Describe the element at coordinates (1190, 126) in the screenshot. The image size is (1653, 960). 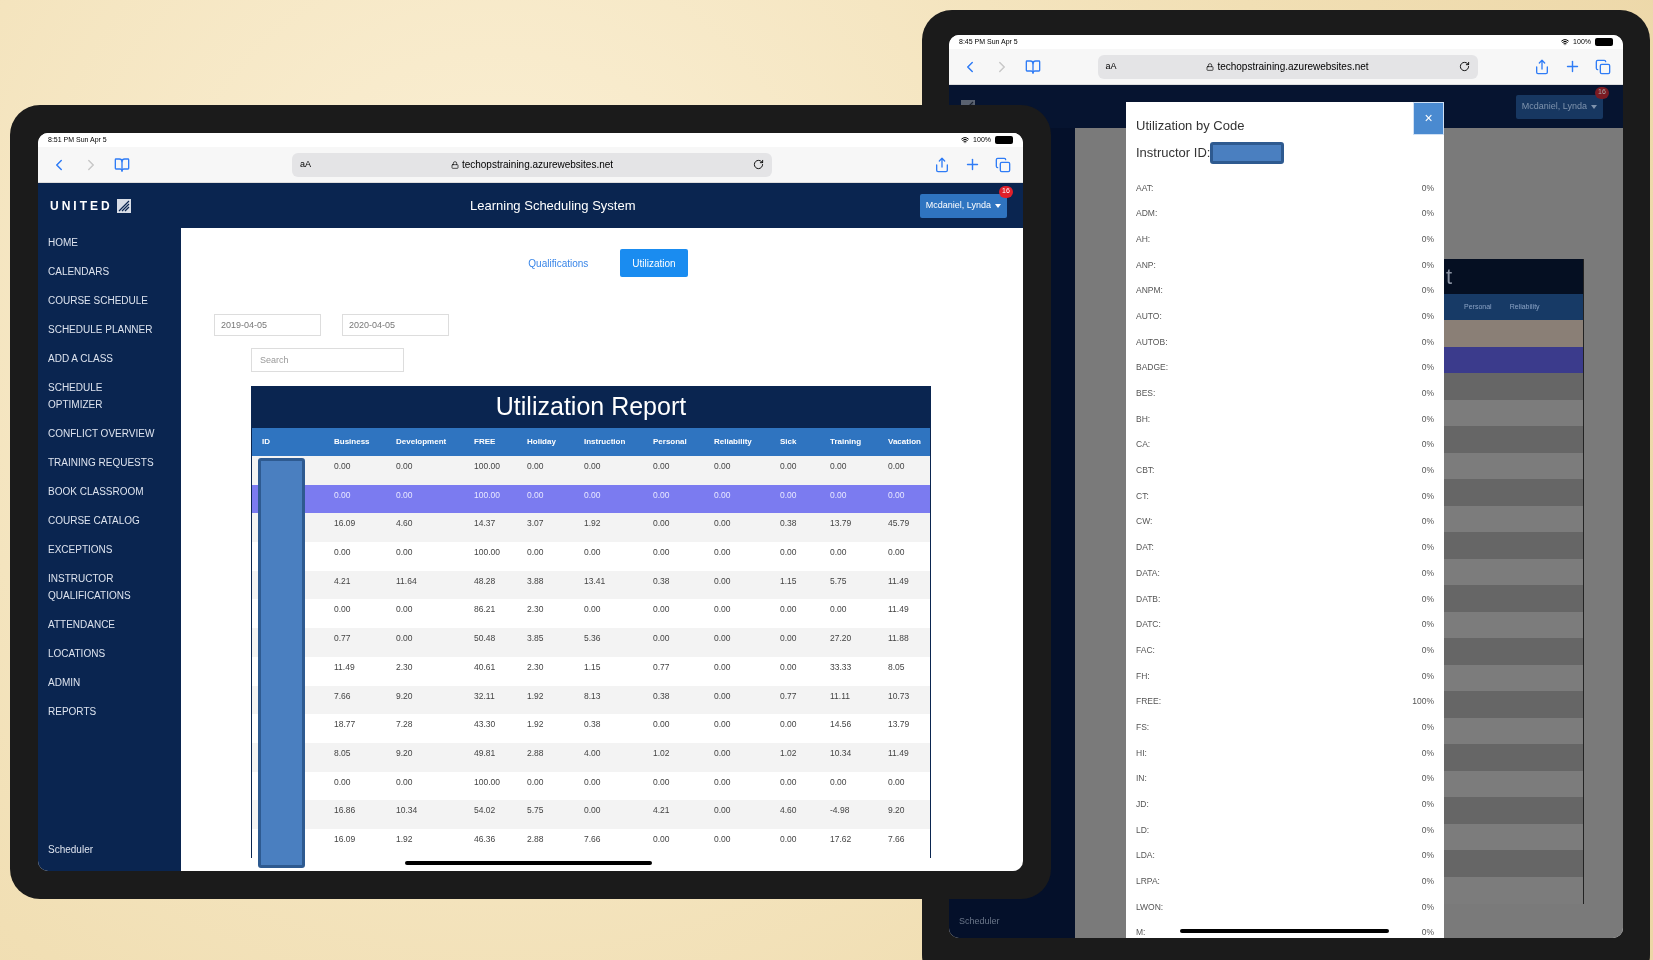
I see `modal-title: Utilization by Code` at that location.